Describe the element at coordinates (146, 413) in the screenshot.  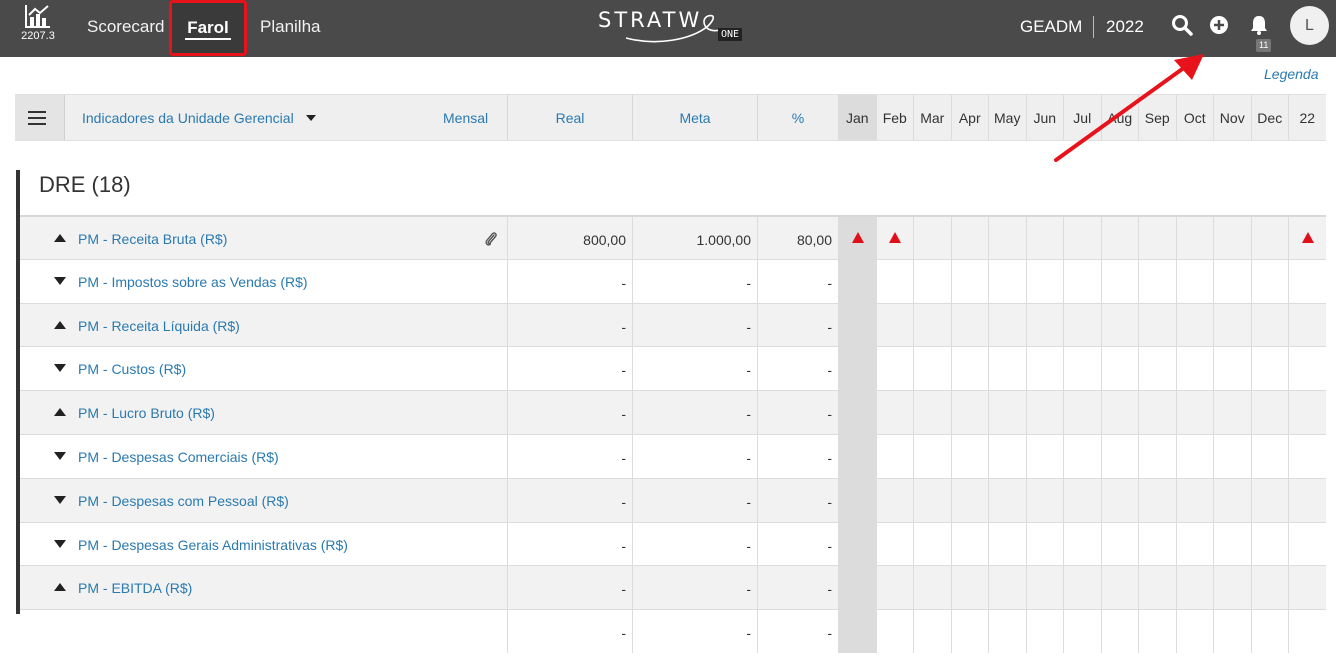
I see `indicator-name: PM - Lucro Bruto (R$)` at that location.